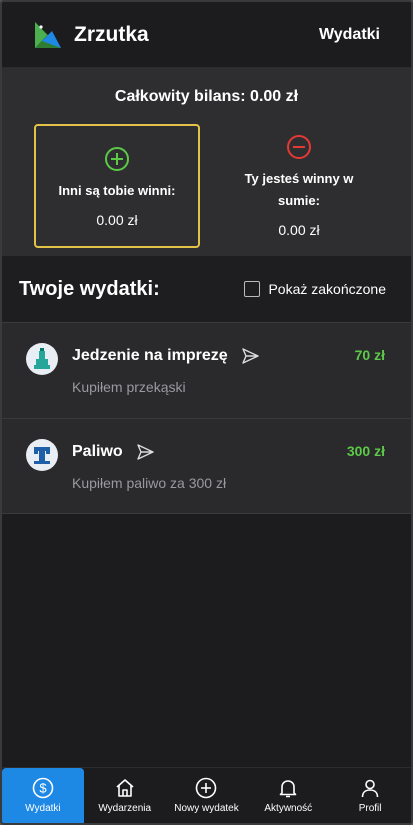 The width and height of the screenshot is (413, 825). What do you see at coordinates (117, 220) in the screenshot?
I see `owed-to-you-amount: 0.00 zł` at bounding box center [117, 220].